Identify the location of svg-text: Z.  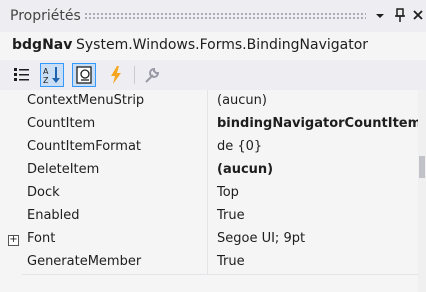
(46, 80).